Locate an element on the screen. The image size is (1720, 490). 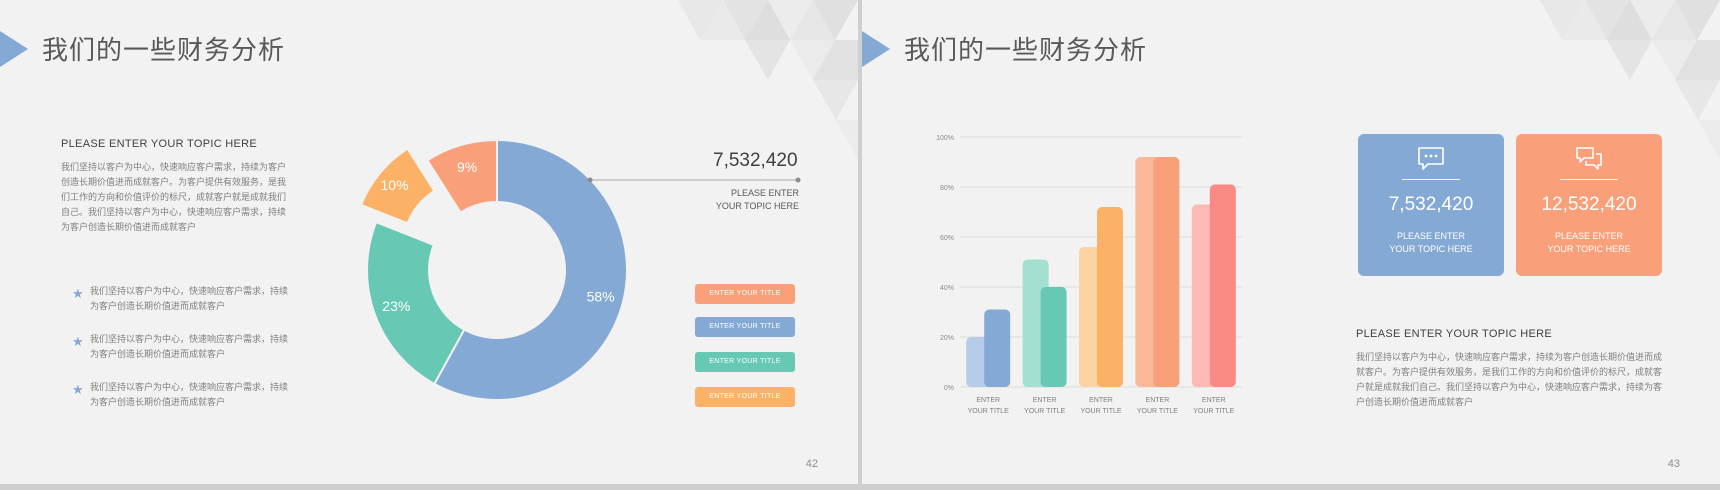
donut-slice is located at coordinates (461, 176).